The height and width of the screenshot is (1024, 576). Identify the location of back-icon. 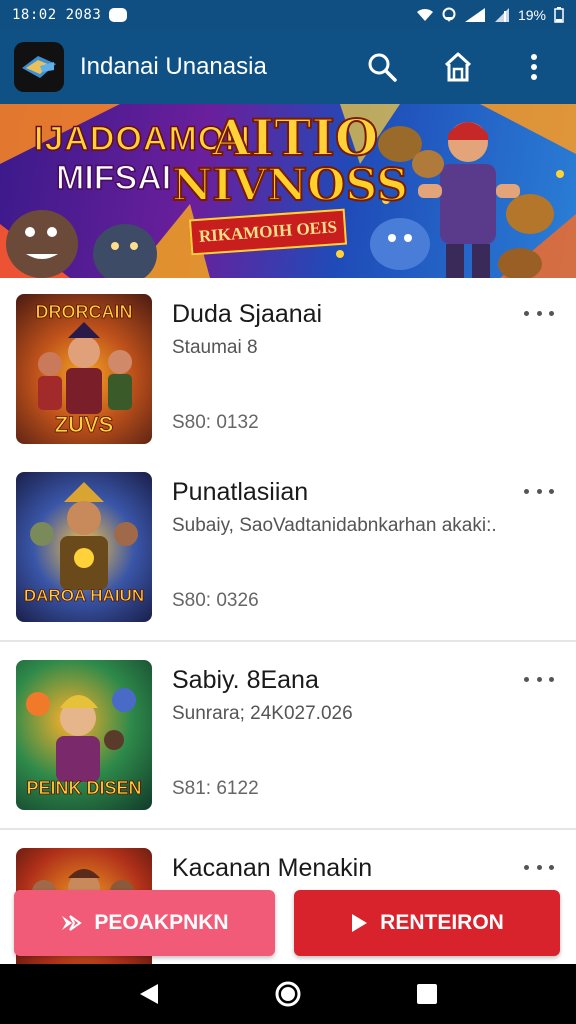
(149, 994).